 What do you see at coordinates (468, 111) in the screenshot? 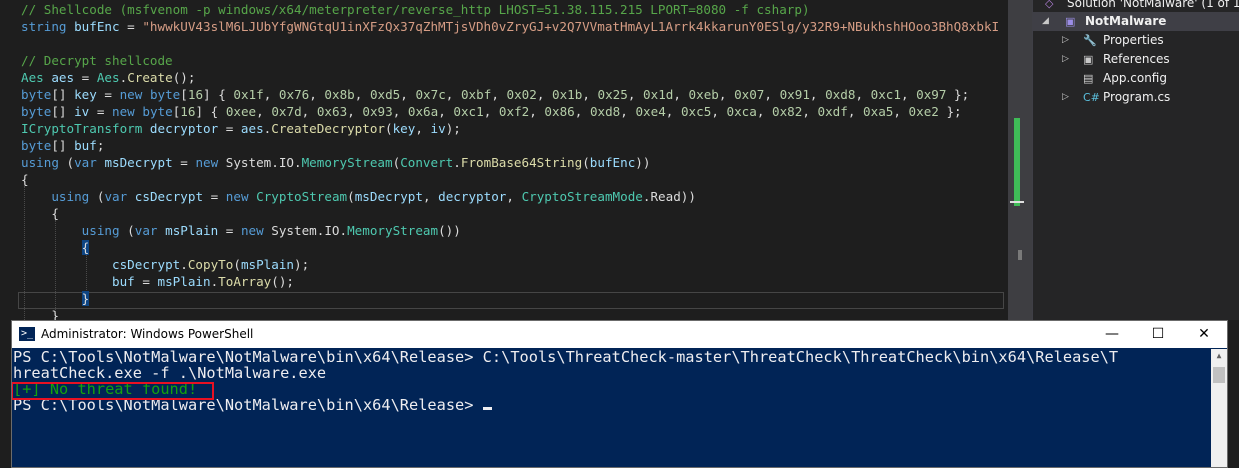
I see `code-token: 0xc1` at bounding box center [468, 111].